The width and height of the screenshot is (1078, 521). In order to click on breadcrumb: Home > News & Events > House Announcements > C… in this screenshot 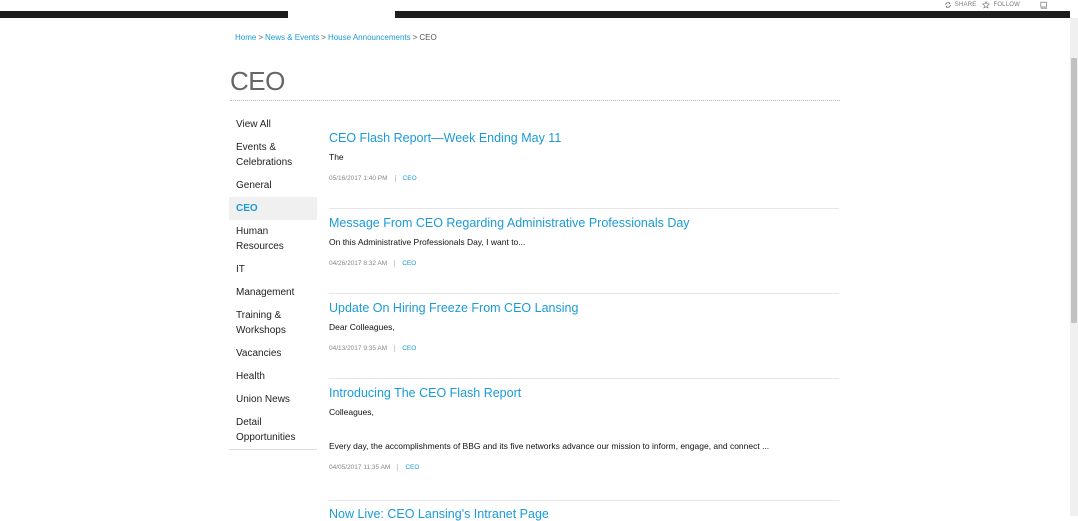, I will do `click(336, 37)`.